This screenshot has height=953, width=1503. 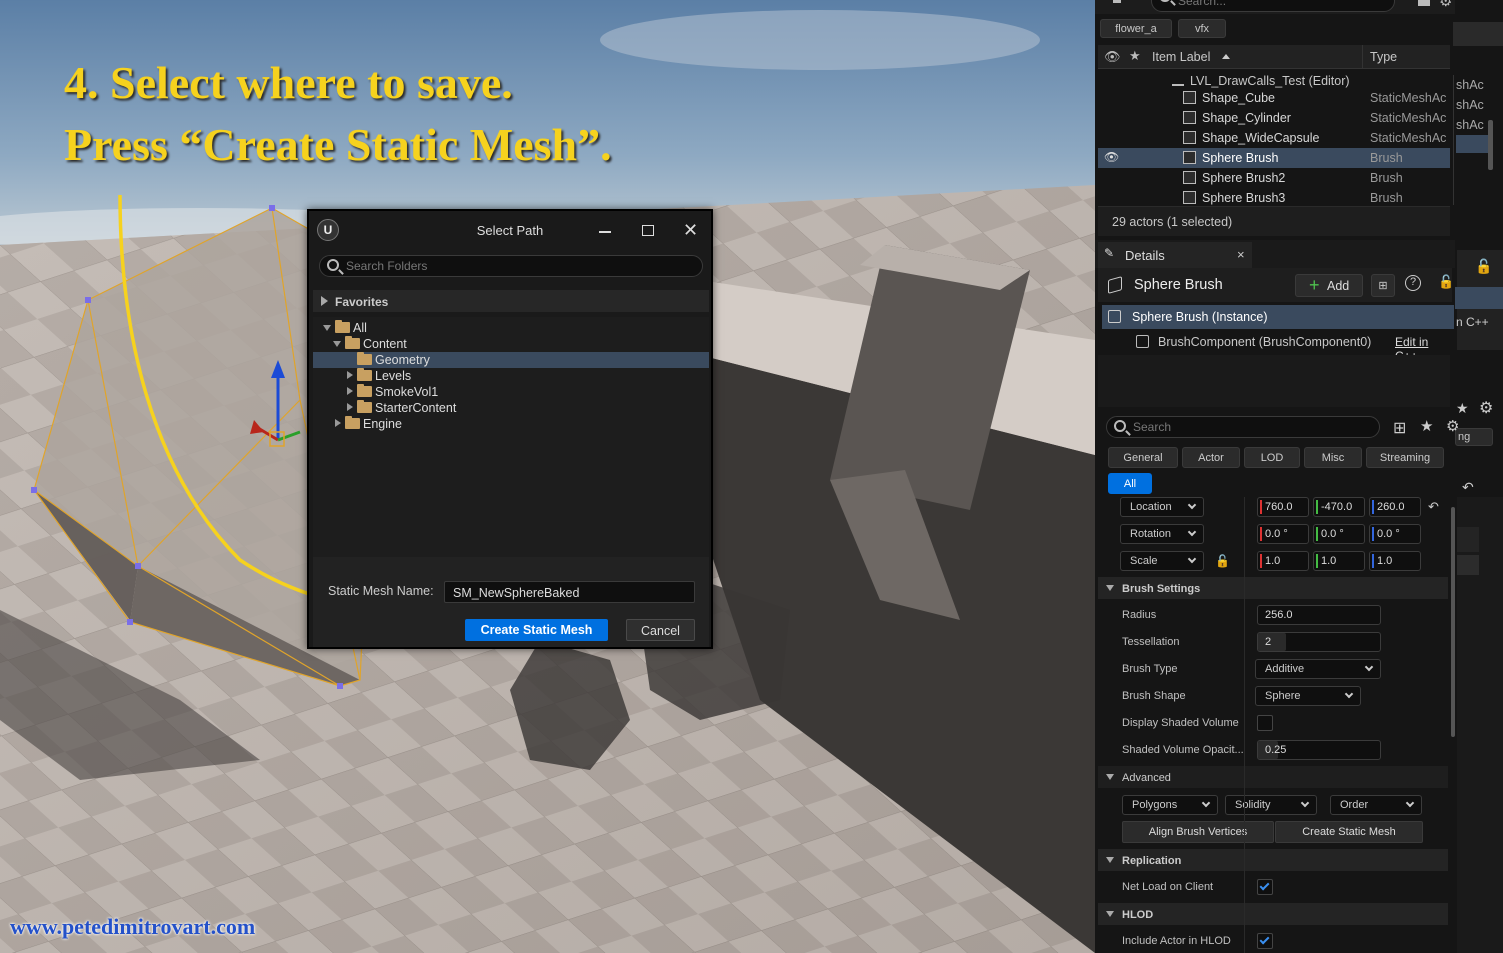 I want to click on filter-icon, so click(x=1117, y=1).